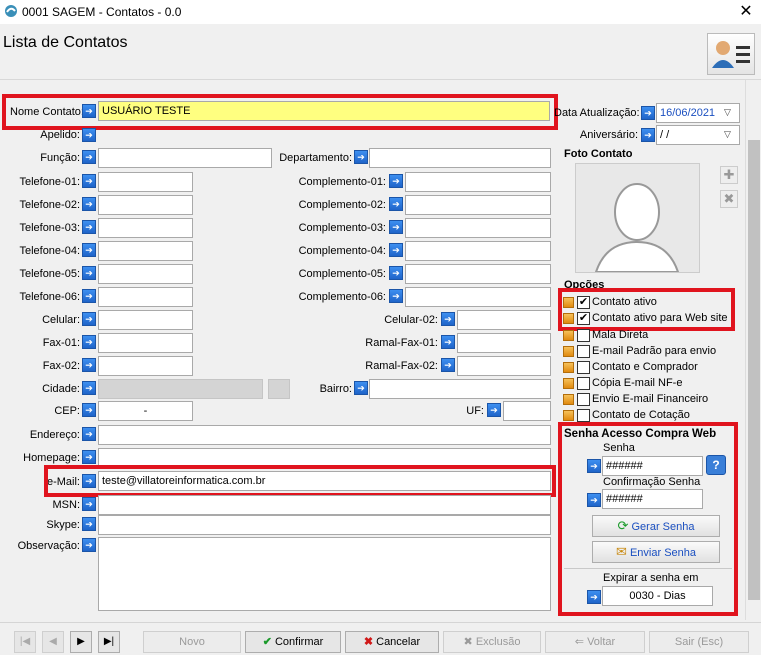 The height and width of the screenshot is (655, 761). What do you see at coordinates (656, 526) in the screenshot?
I see `gerar-senha-button: ⟳ Gerar Senha` at bounding box center [656, 526].